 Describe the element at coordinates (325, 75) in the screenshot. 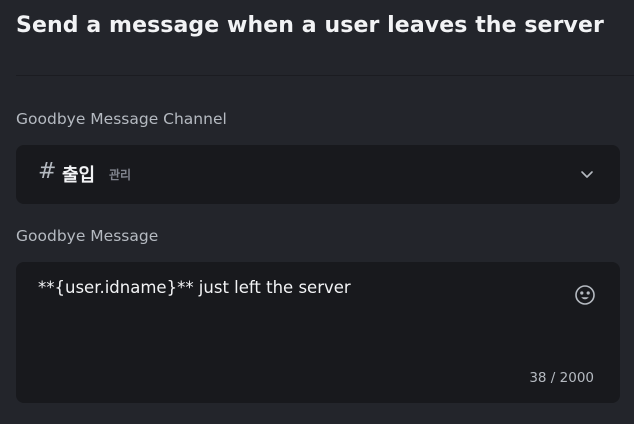

I see `divider` at that location.